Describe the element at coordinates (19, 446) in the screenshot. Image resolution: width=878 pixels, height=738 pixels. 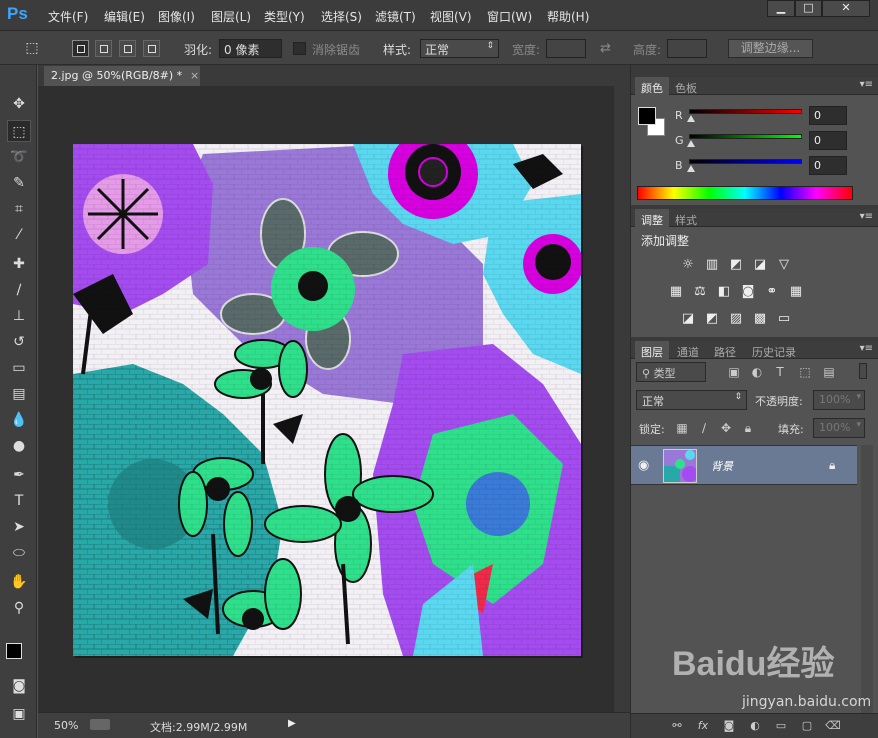
I see `dodge-tool-icon: ●` at that location.